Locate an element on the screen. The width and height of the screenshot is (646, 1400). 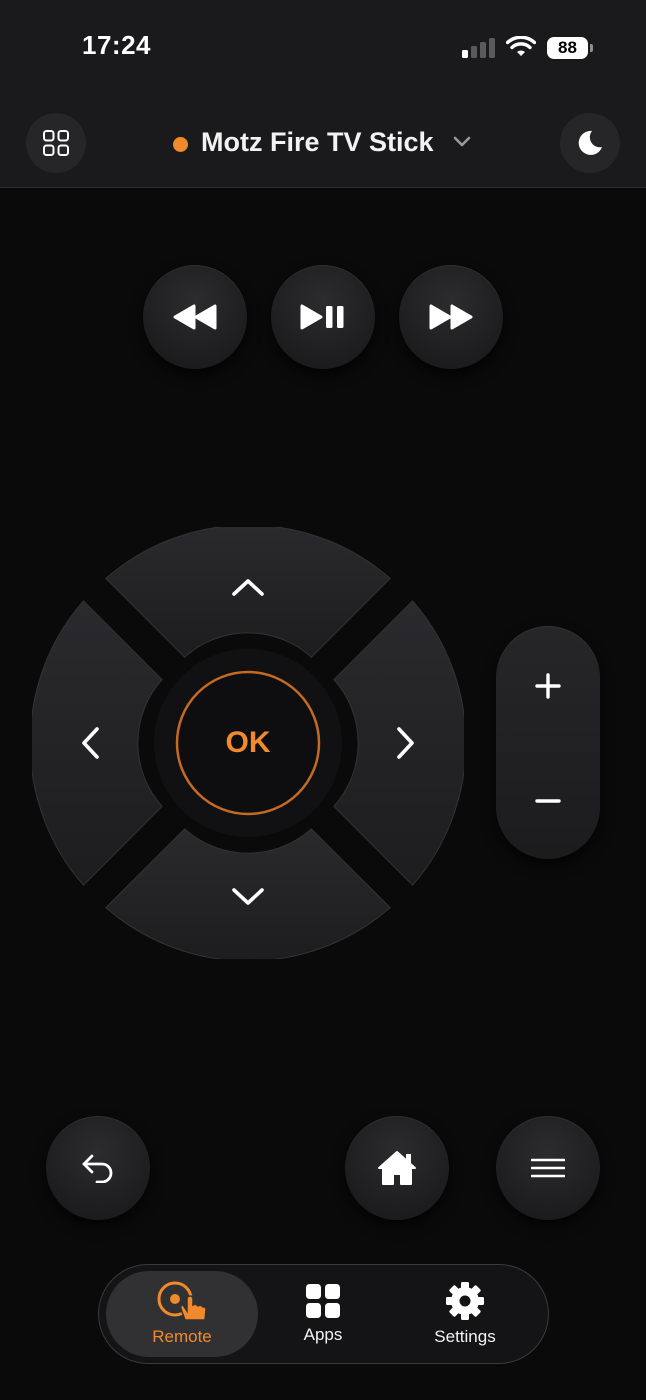
grid-menu-button is located at coordinates (56, 143).